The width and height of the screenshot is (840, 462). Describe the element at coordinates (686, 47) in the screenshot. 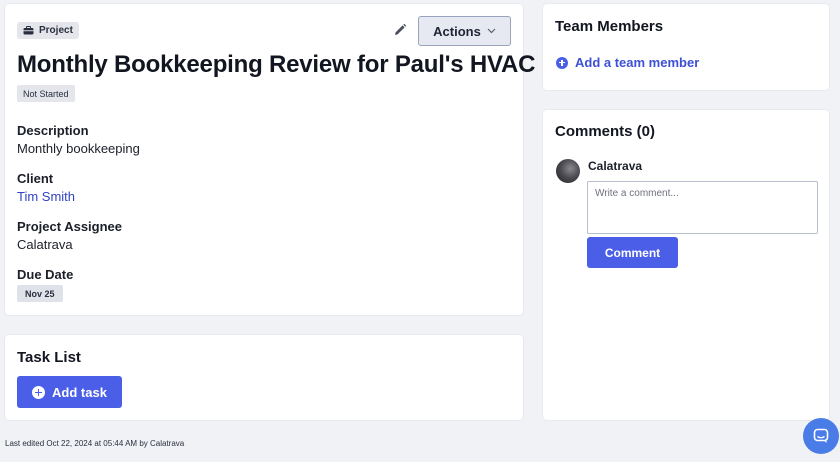

I see `team-members-card: Team Members Add a team member` at that location.